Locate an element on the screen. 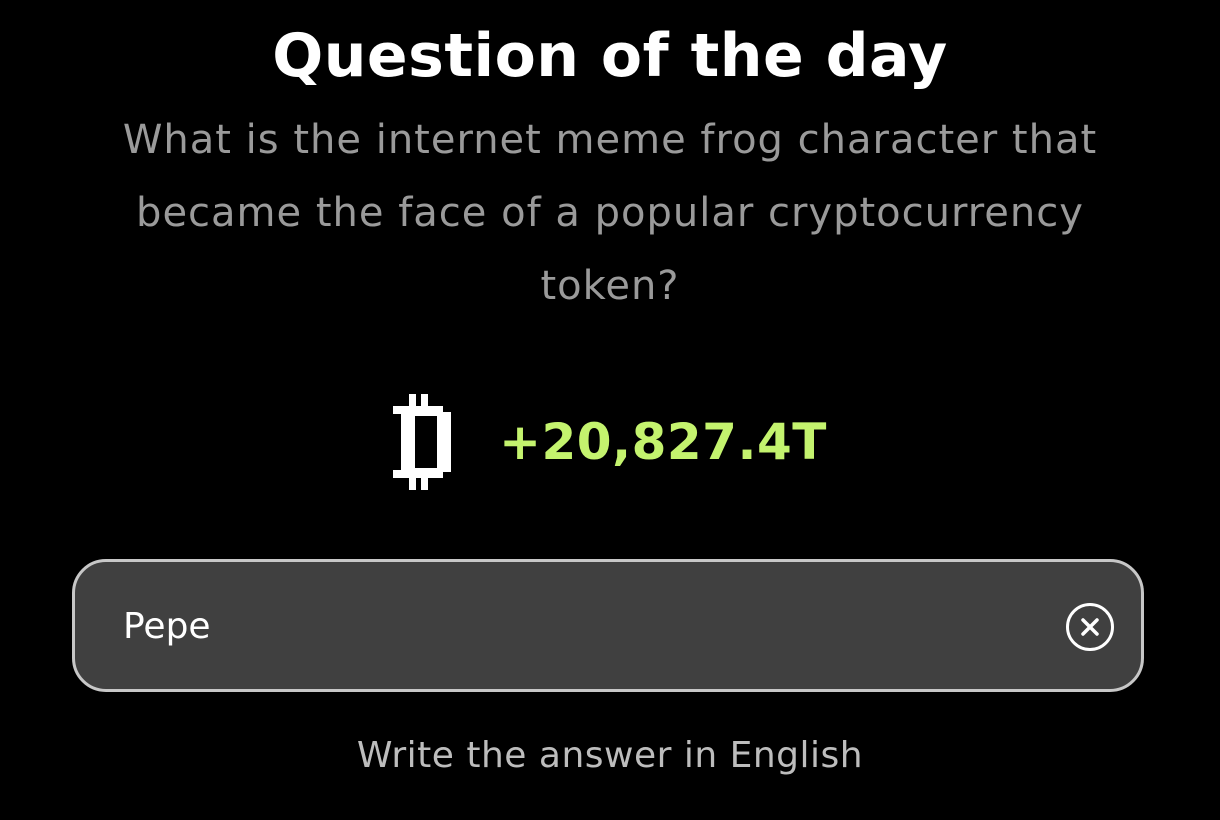 Image resolution: width=1220 pixels, height=820 pixels. page-title: Question of the day is located at coordinates (610, 56).